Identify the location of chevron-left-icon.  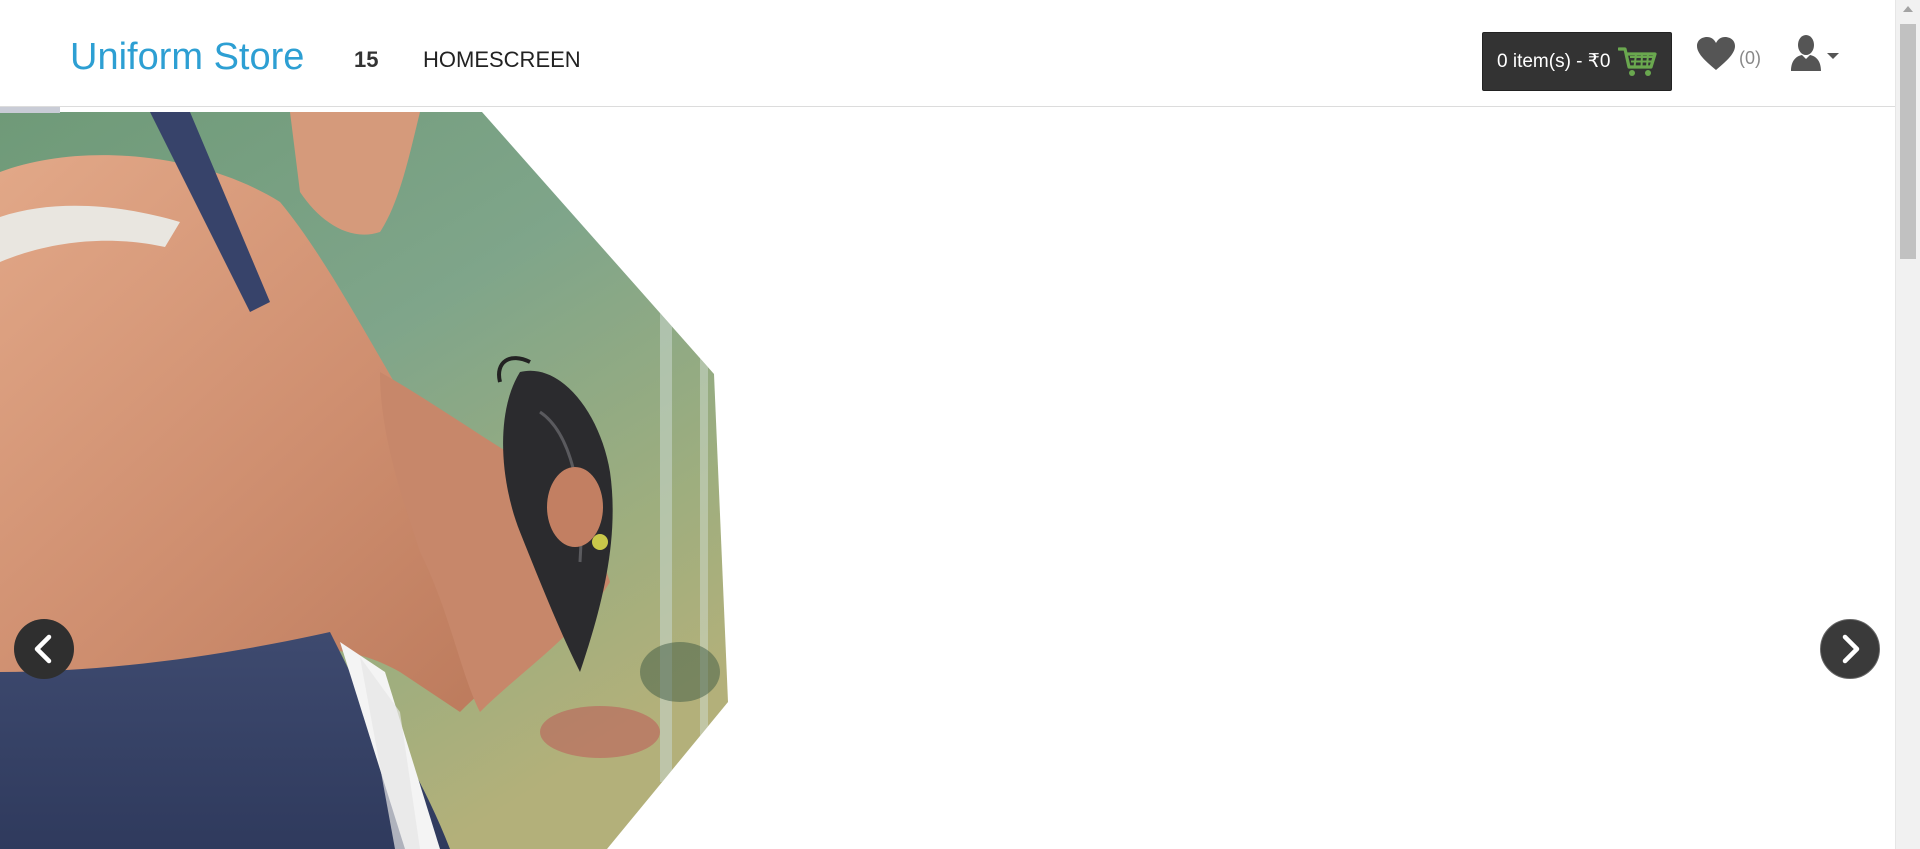
(43, 649).